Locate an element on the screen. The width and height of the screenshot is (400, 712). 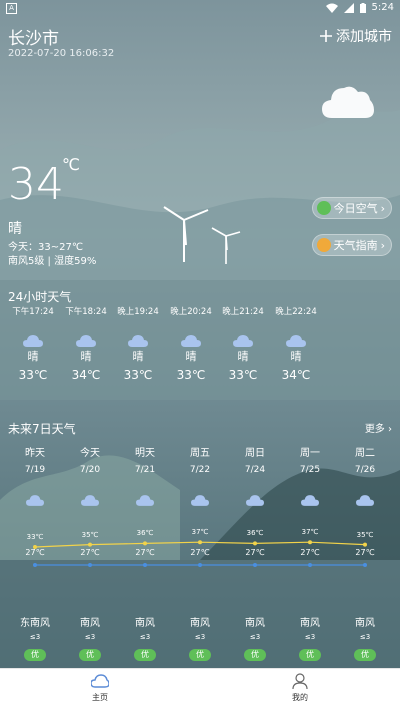
tab-home: 主页 is located at coordinates (100, 688).